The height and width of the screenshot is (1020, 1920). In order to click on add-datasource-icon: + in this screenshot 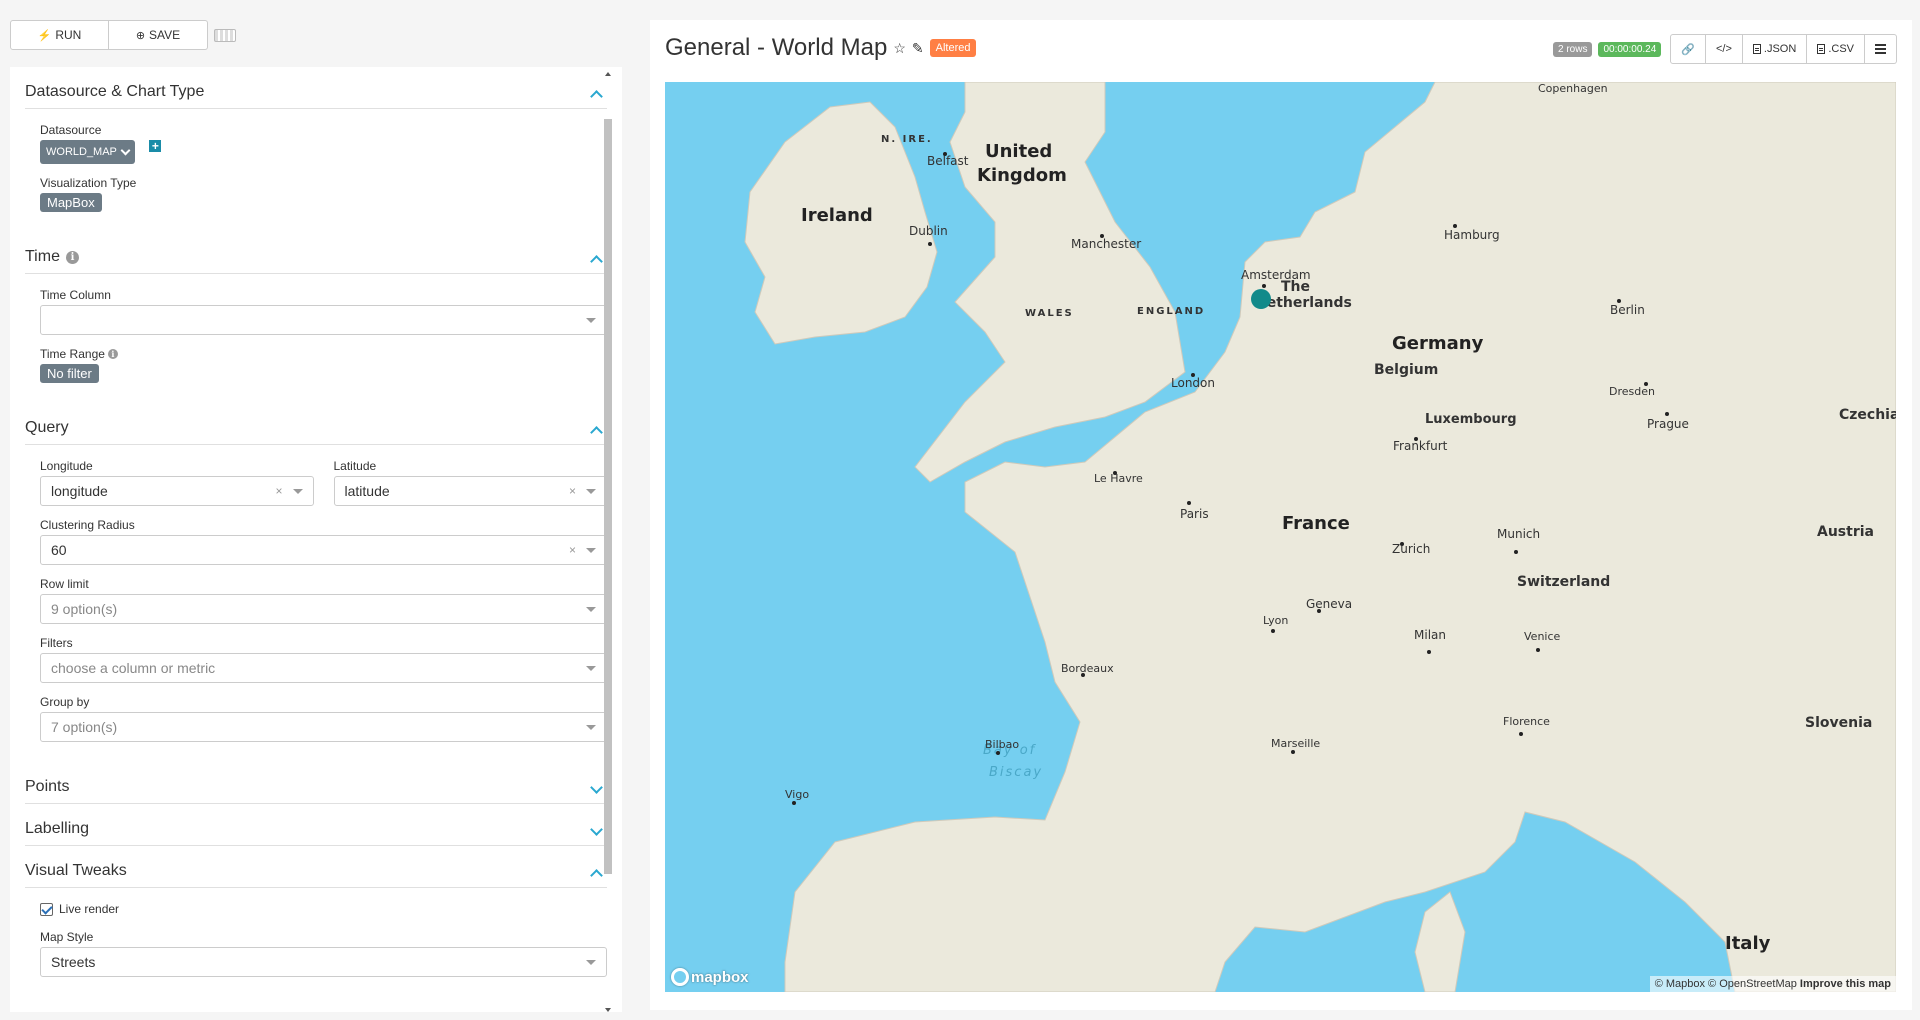, I will do `click(155, 146)`.